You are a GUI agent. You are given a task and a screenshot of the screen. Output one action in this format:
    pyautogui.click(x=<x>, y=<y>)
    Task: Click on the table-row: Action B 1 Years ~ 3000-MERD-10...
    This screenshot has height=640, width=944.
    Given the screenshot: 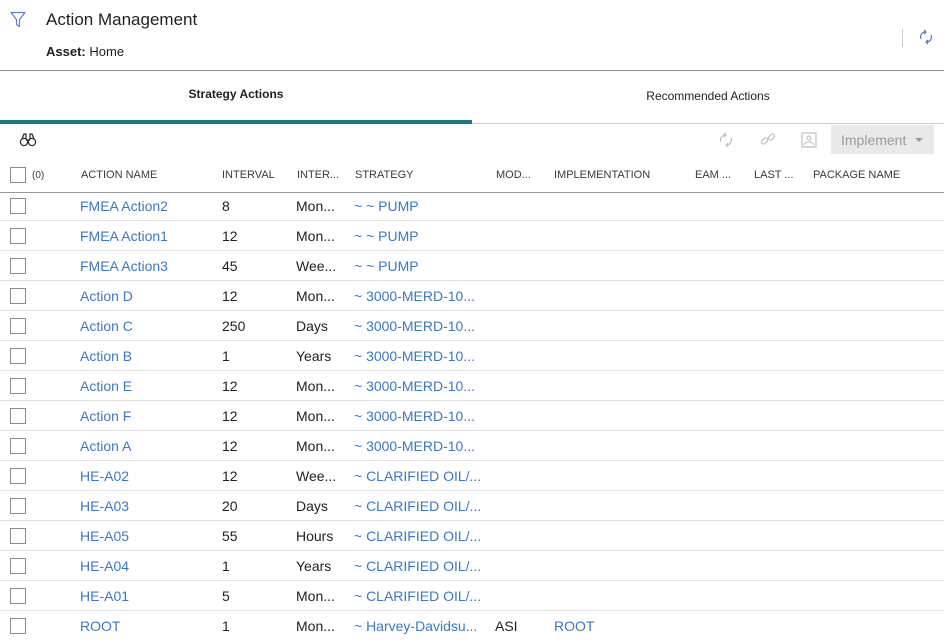 What is the action you would take?
    pyautogui.click(x=472, y=356)
    